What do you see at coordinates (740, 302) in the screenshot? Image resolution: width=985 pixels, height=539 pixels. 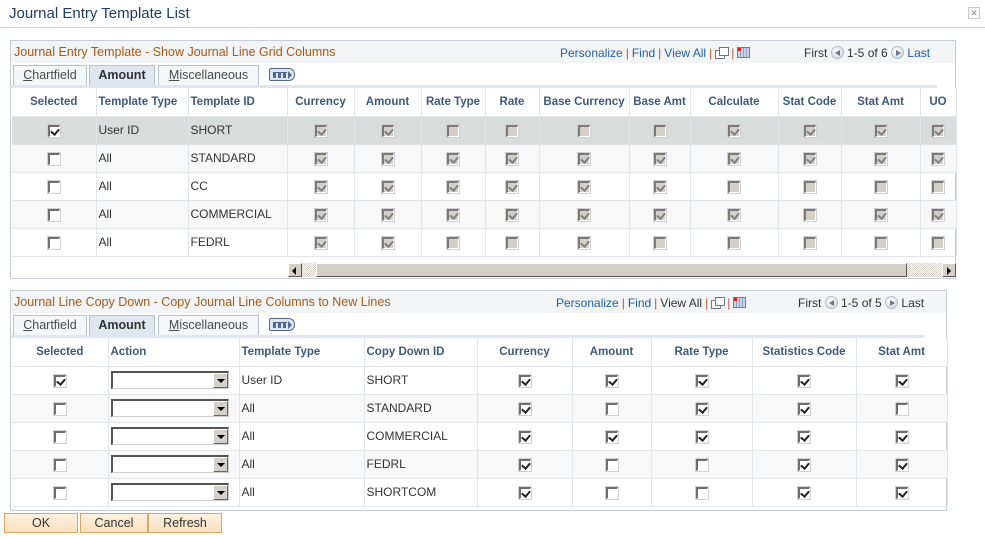 I see `download-grid-icon` at bounding box center [740, 302].